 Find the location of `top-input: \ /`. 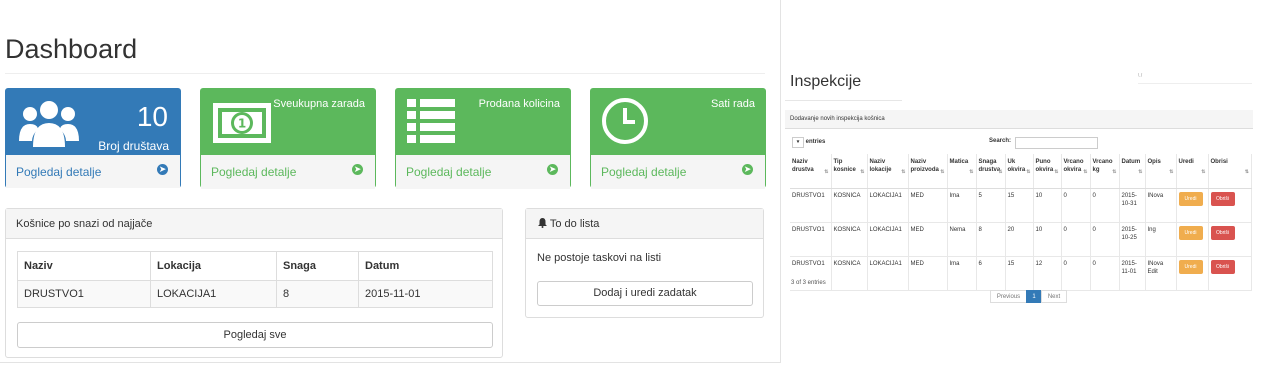

top-input: \ / is located at coordinates (1195, 78).